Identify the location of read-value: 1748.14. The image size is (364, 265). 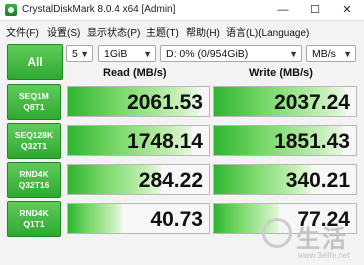
(165, 141).